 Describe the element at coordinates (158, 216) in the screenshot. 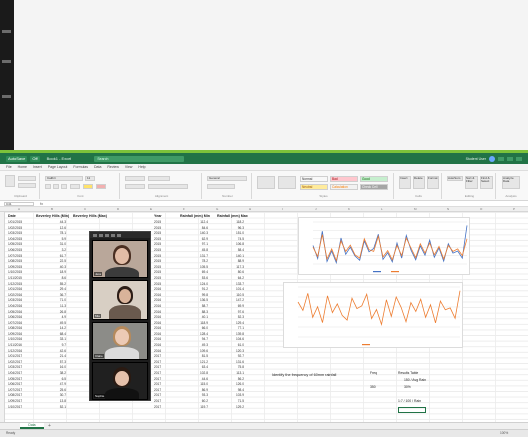

I see `header-year: Year` at that location.